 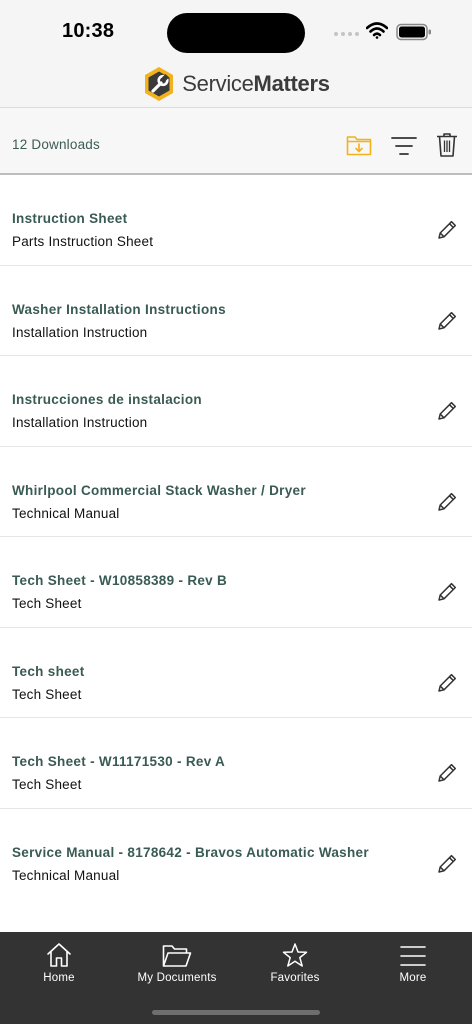 I want to click on item-title: Instruction Sheet, so click(x=70, y=218).